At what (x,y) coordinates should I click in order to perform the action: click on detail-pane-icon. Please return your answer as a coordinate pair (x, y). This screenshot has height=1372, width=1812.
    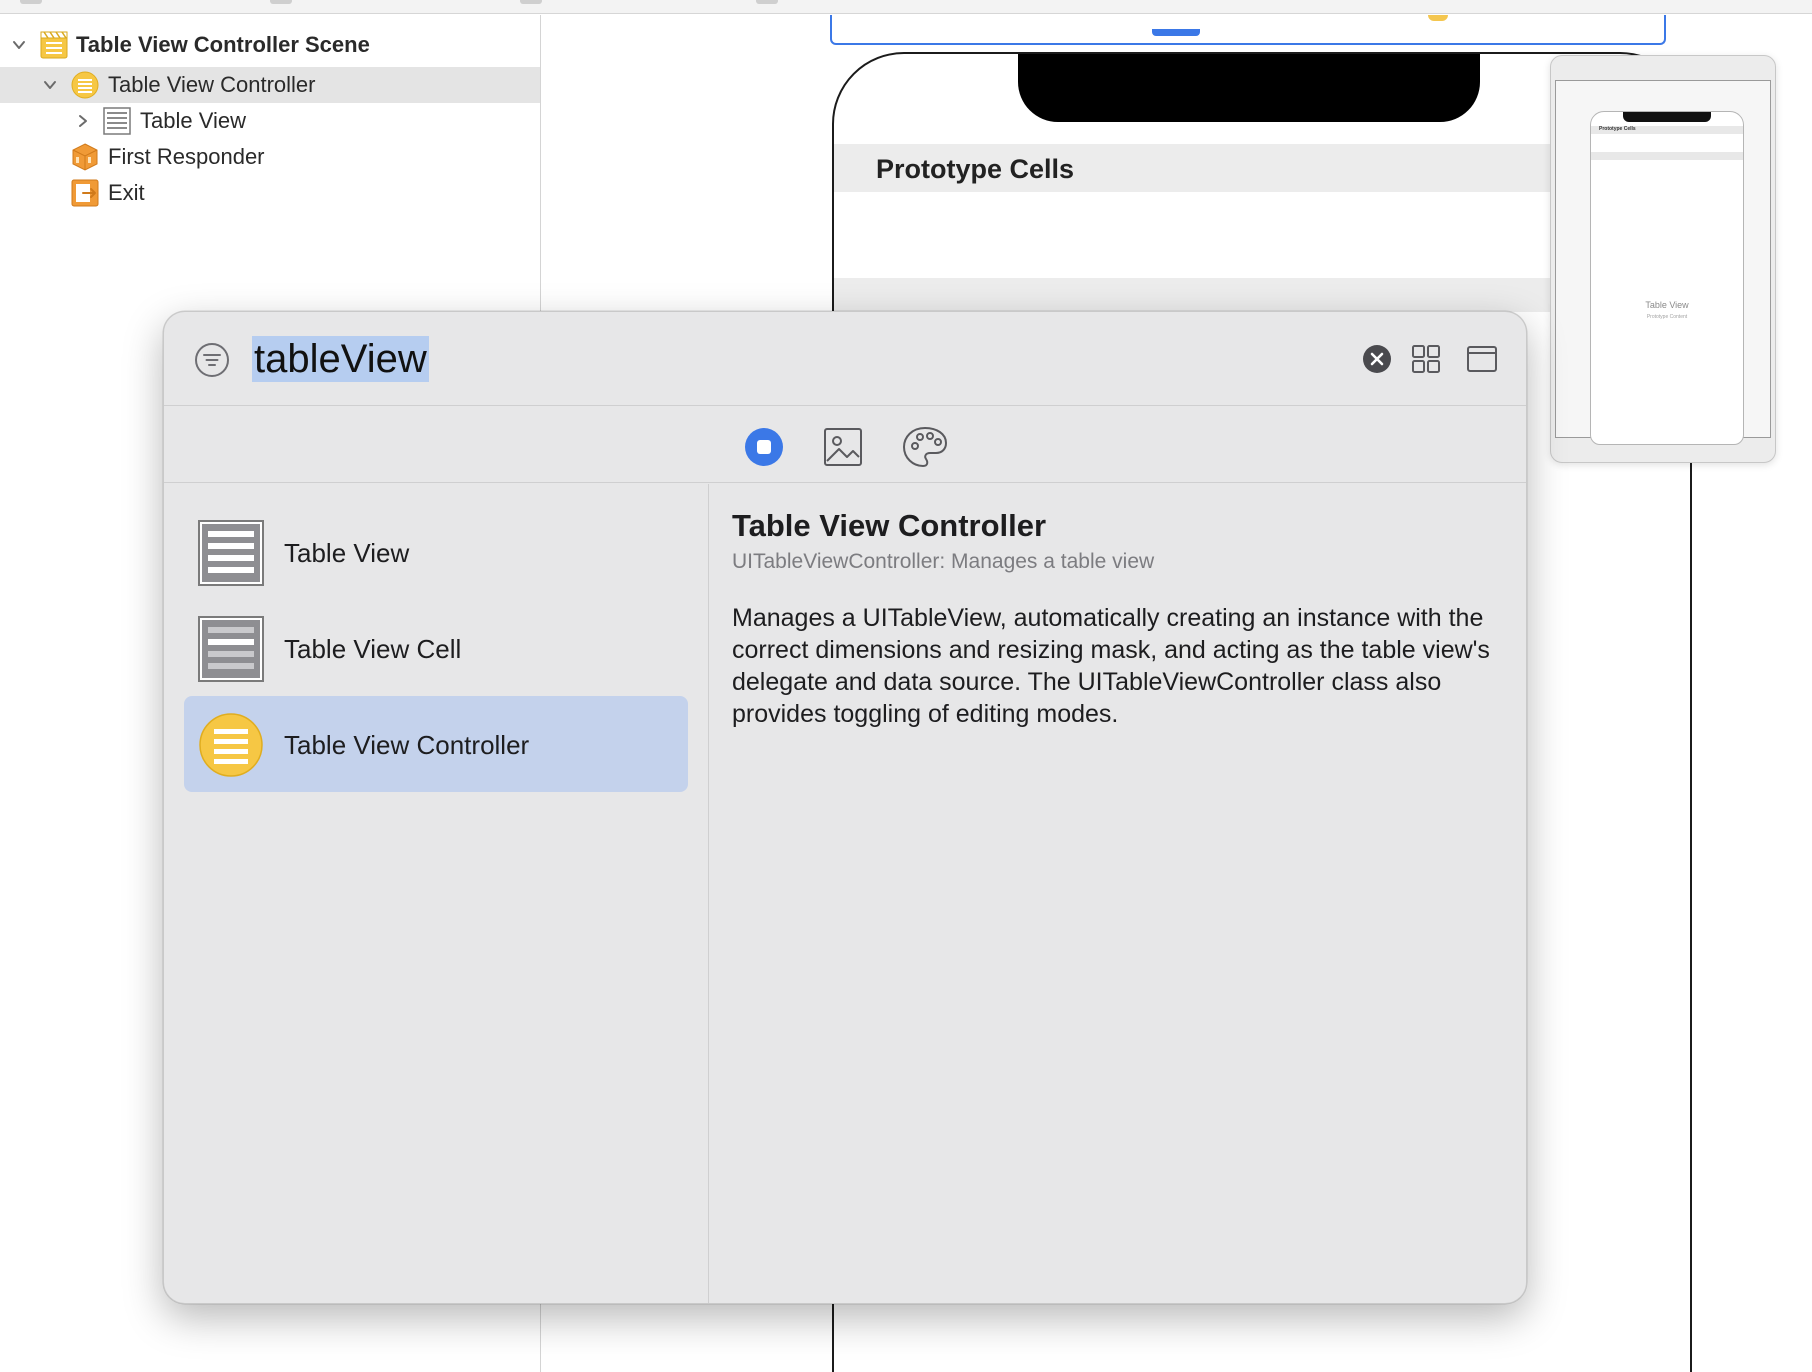
    Looking at the image, I should click on (1482, 359).